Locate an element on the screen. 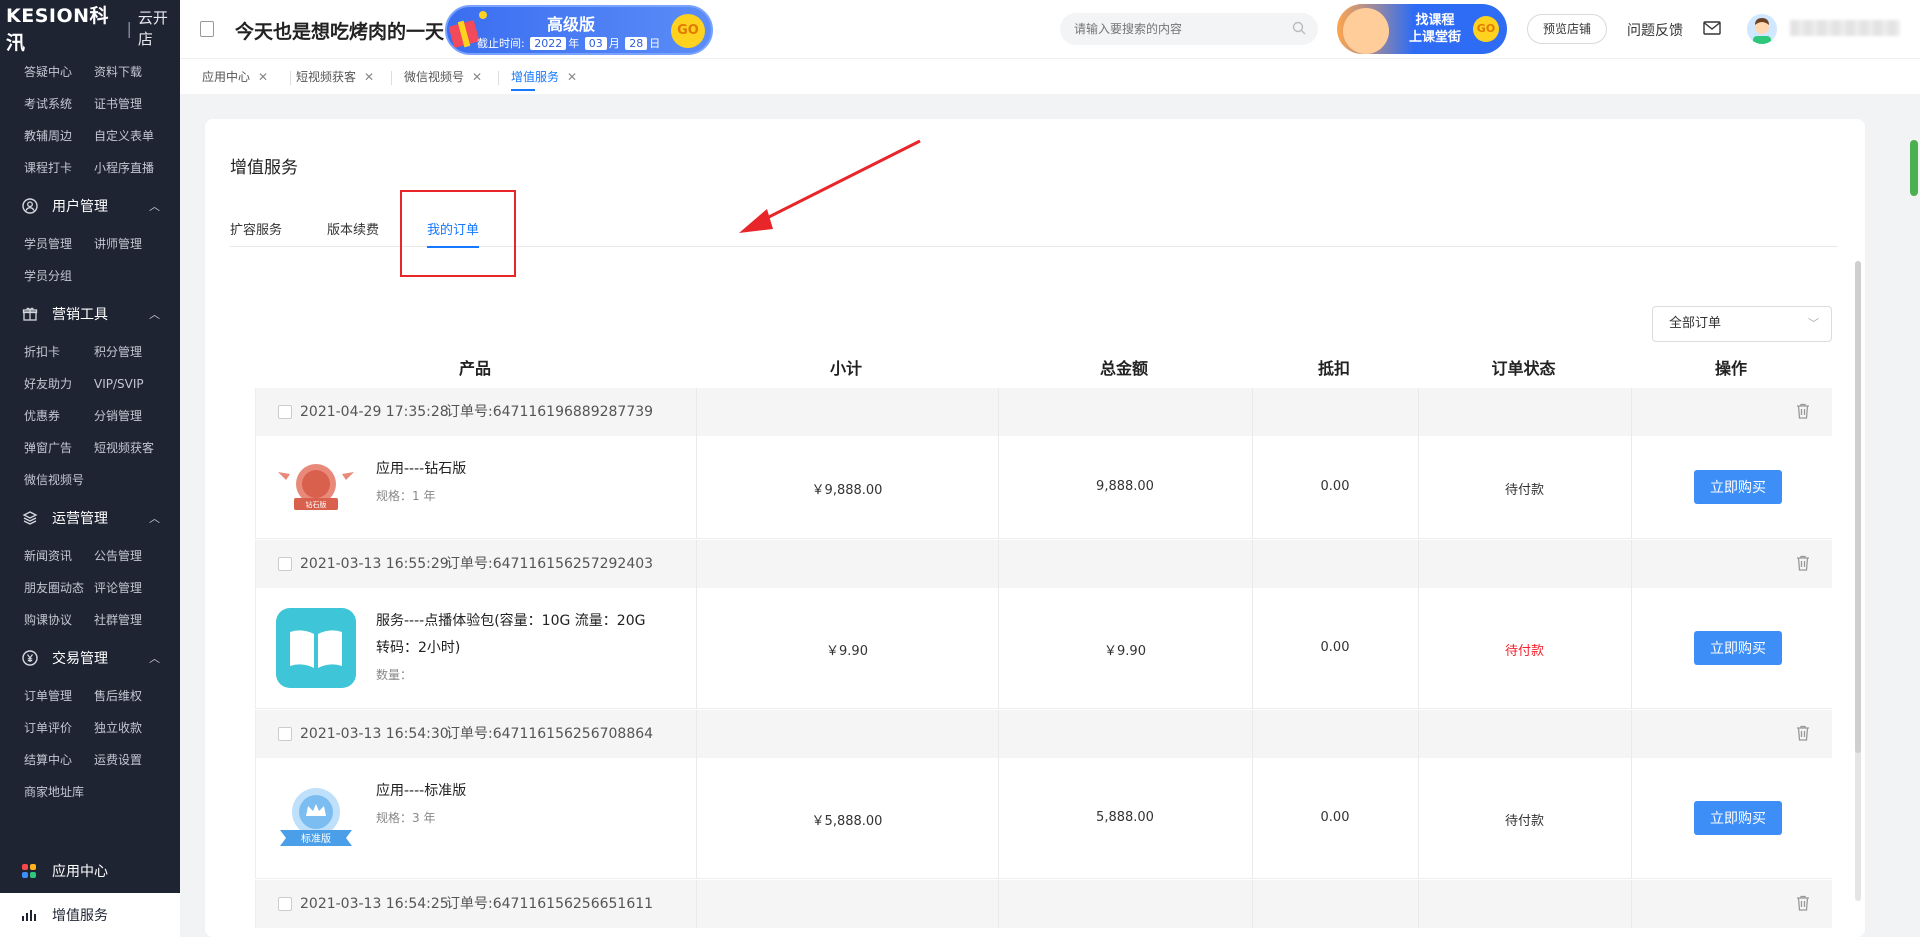 This screenshot has width=1920, height=937. sidebar-item-app-center: 应用中心 is located at coordinates (90, 871).